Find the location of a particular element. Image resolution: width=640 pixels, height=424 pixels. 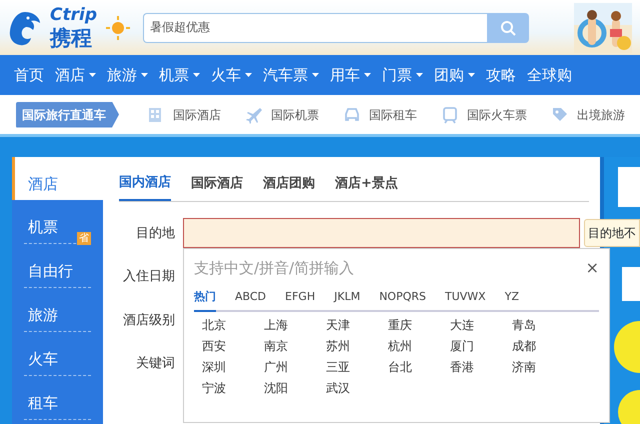

tab: 酒店+景点 is located at coordinates (366, 186).